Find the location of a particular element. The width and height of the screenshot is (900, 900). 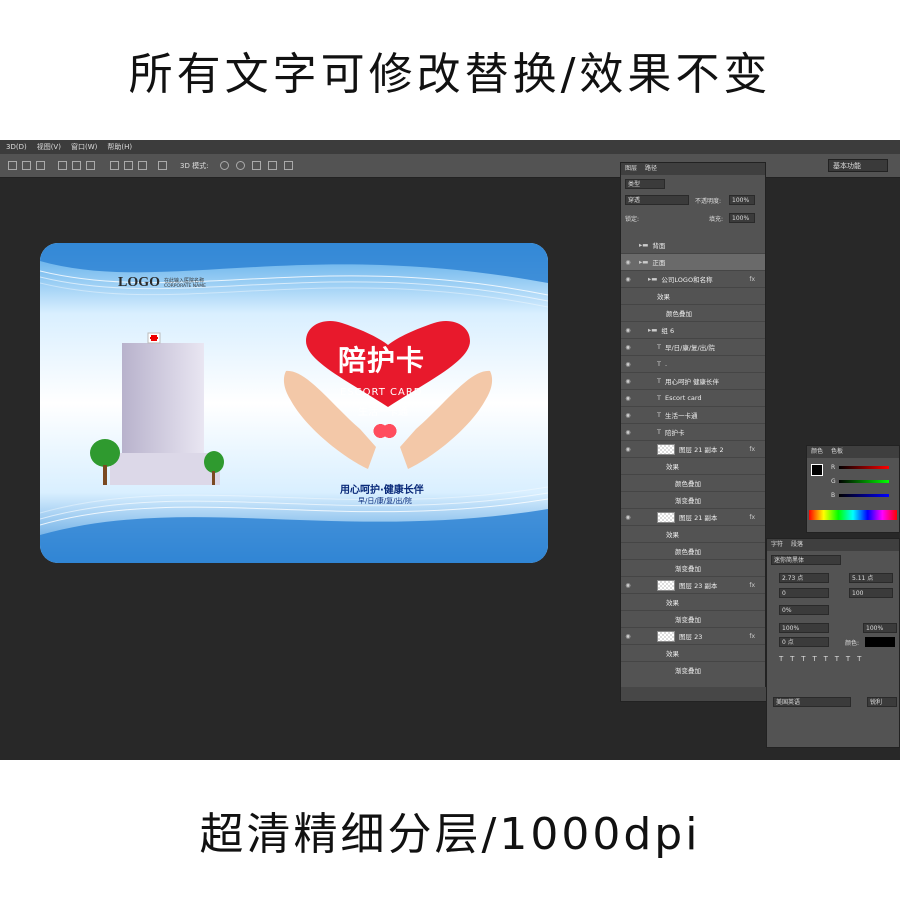

opacity-field: 100% is located at coordinates (742, 200).